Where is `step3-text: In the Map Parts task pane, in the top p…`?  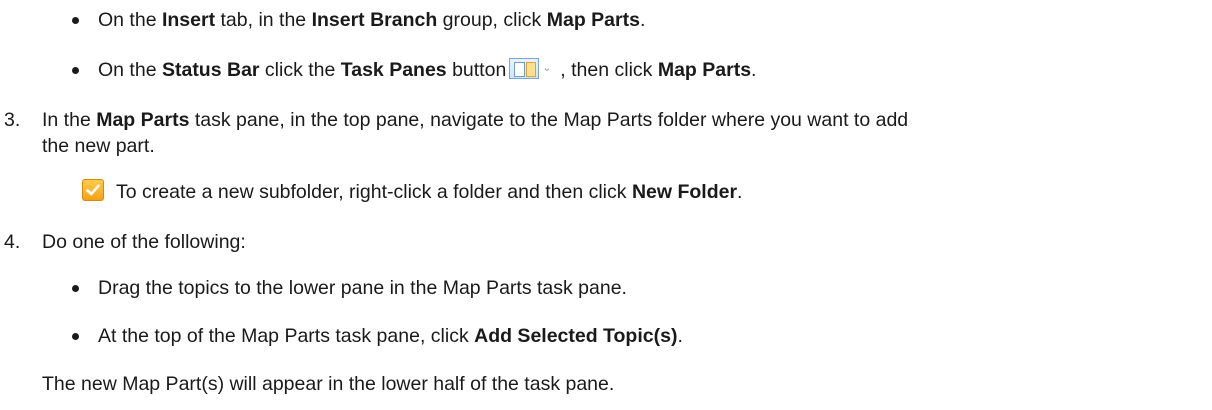 step3-text: In the Map Parts task pane, in the top p… is located at coordinates (475, 120).